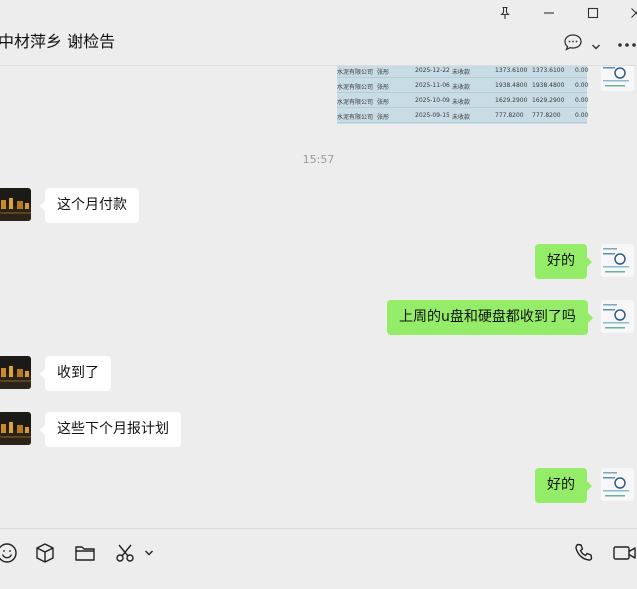 The width and height of the screenshot is (637, 589). What do you see at coordinates (318, 159) in the screenshot?
I see `message-timestamp: 15:57` at bounding box center [318, 159].